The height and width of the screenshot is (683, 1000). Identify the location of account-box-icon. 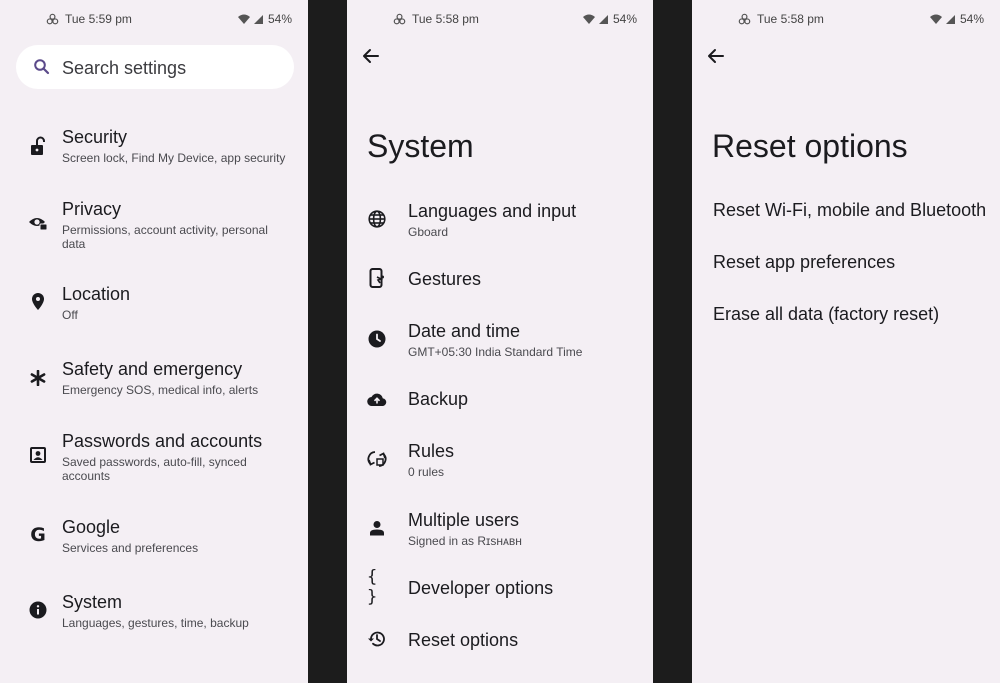
(38, 455).